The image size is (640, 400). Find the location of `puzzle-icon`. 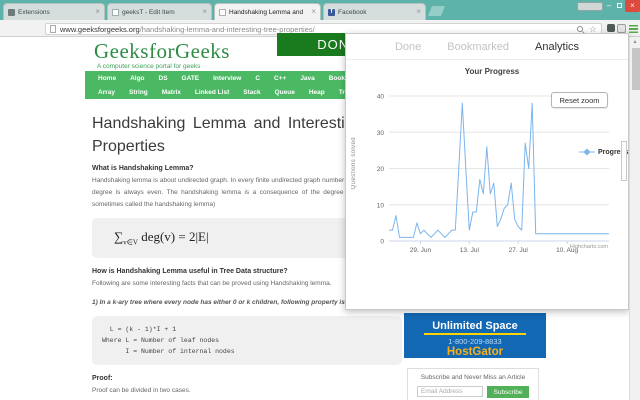

puzzle-icon is located at coordinates (11, 12).